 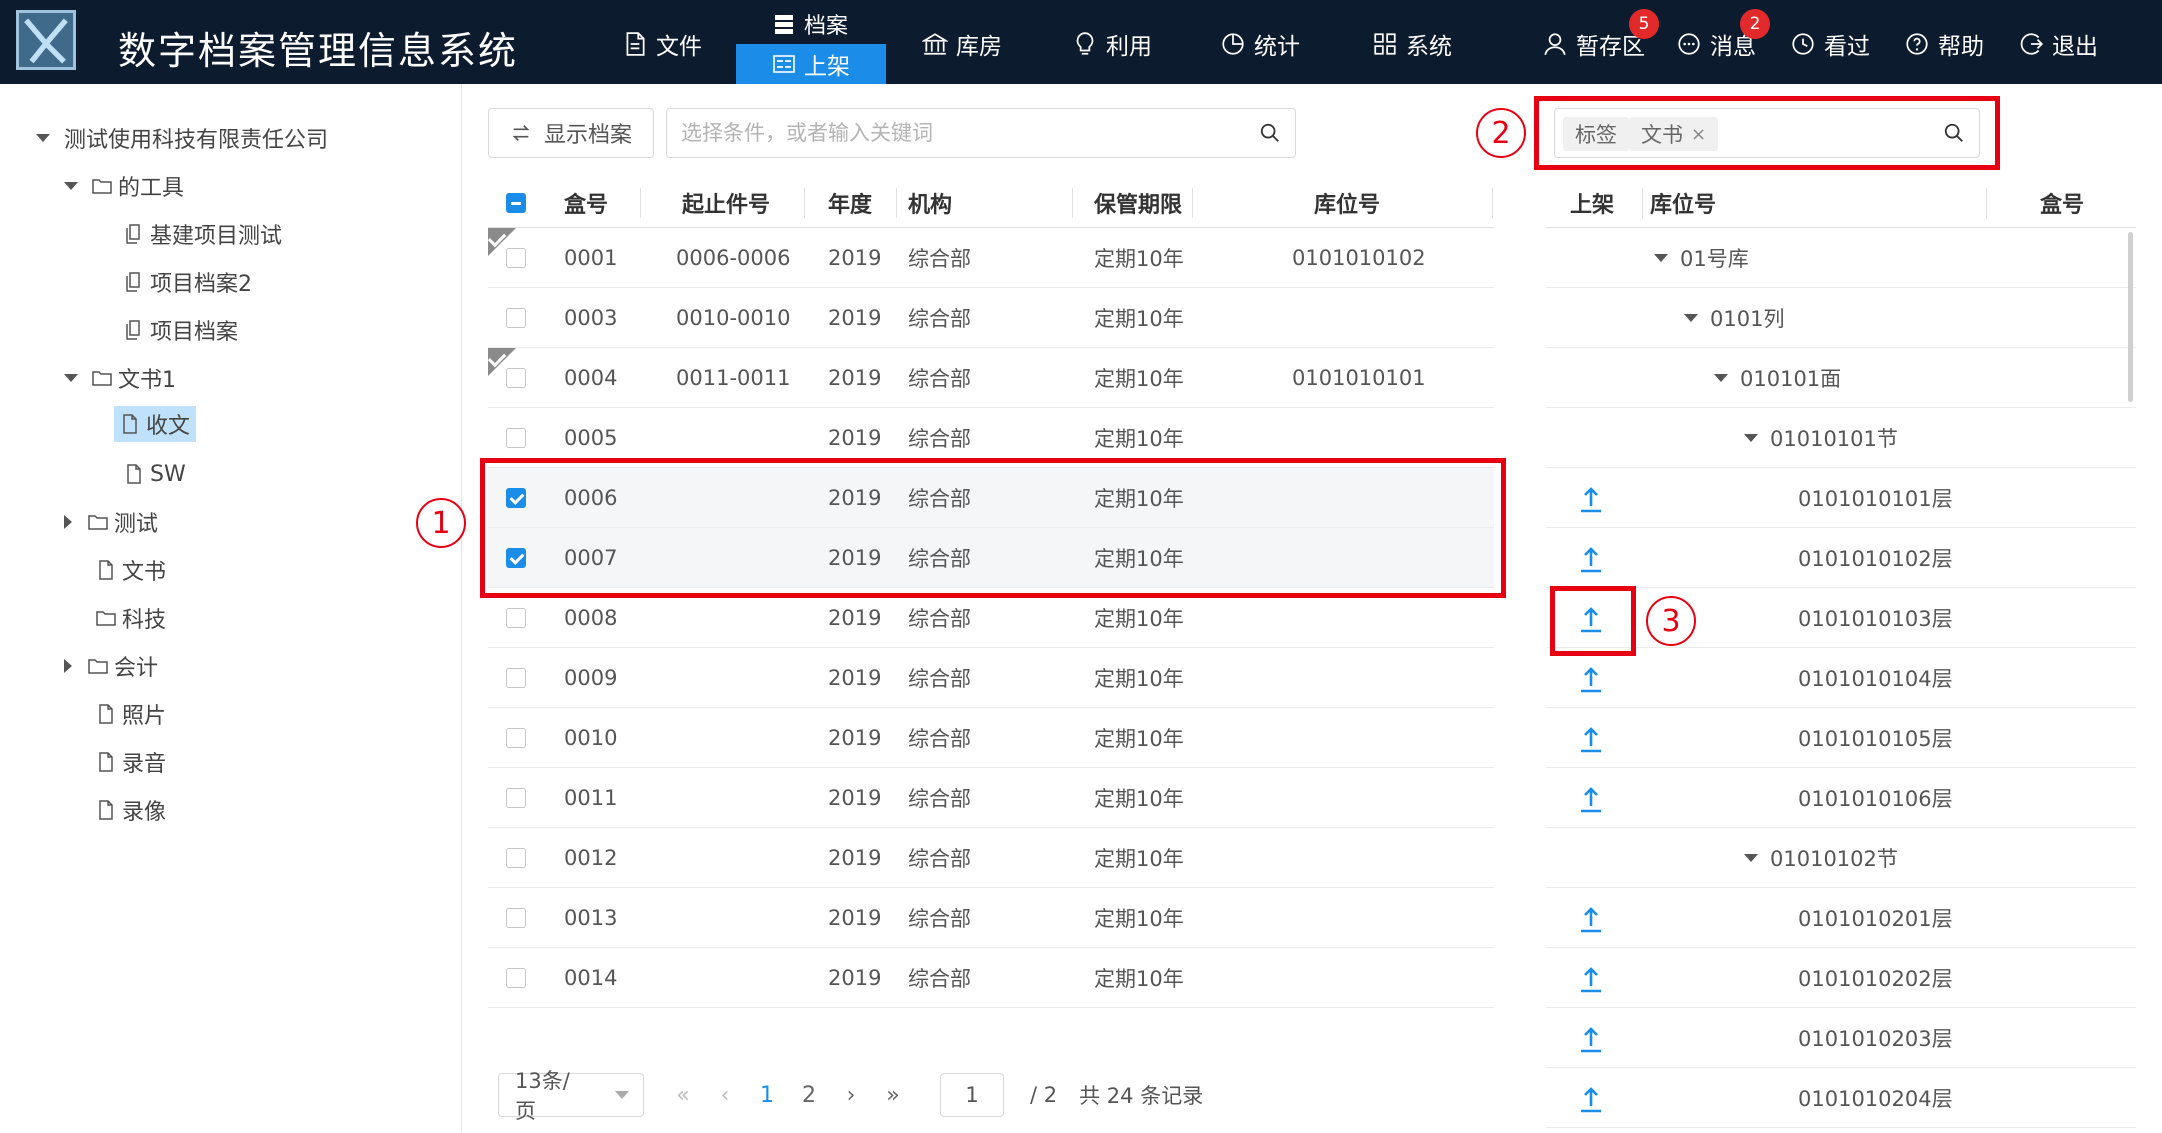 What do you see at coordinates (1841, 918) in the screenshot?
I see `location-leaf-row: 0101010201层` at bounding box center [1841, 918].